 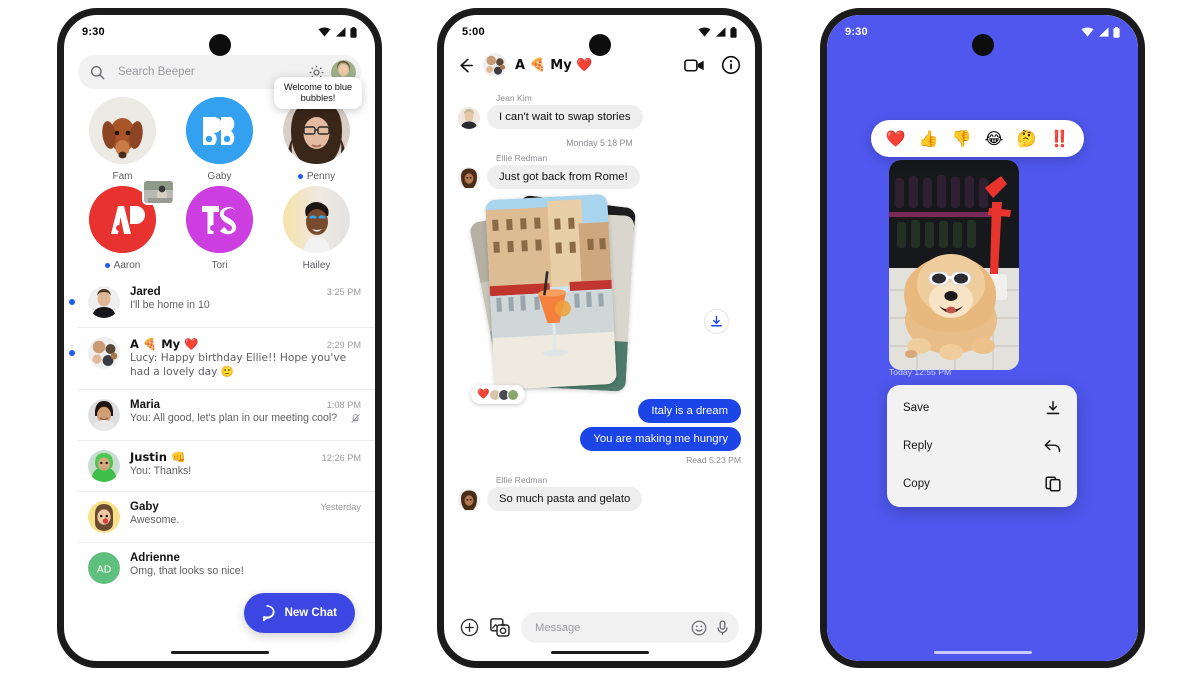 What do you see at coordinates (343, 345) in the screenshot?
I see `conversation-time: 2:29 PM` at bounding box center [343, 345].